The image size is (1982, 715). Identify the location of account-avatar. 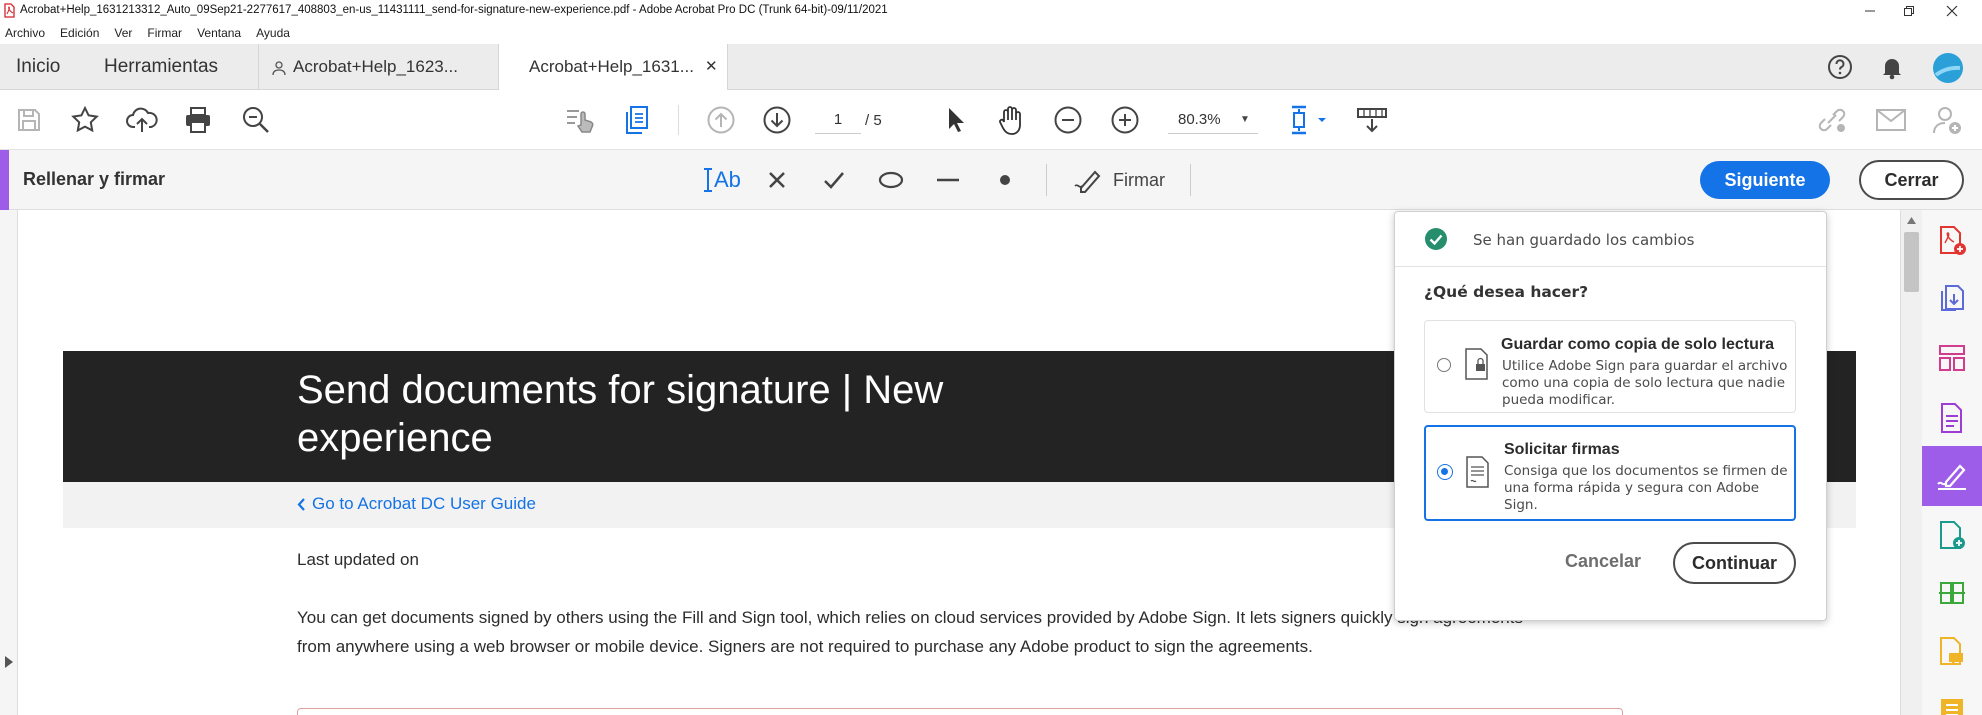
(1948, 68).